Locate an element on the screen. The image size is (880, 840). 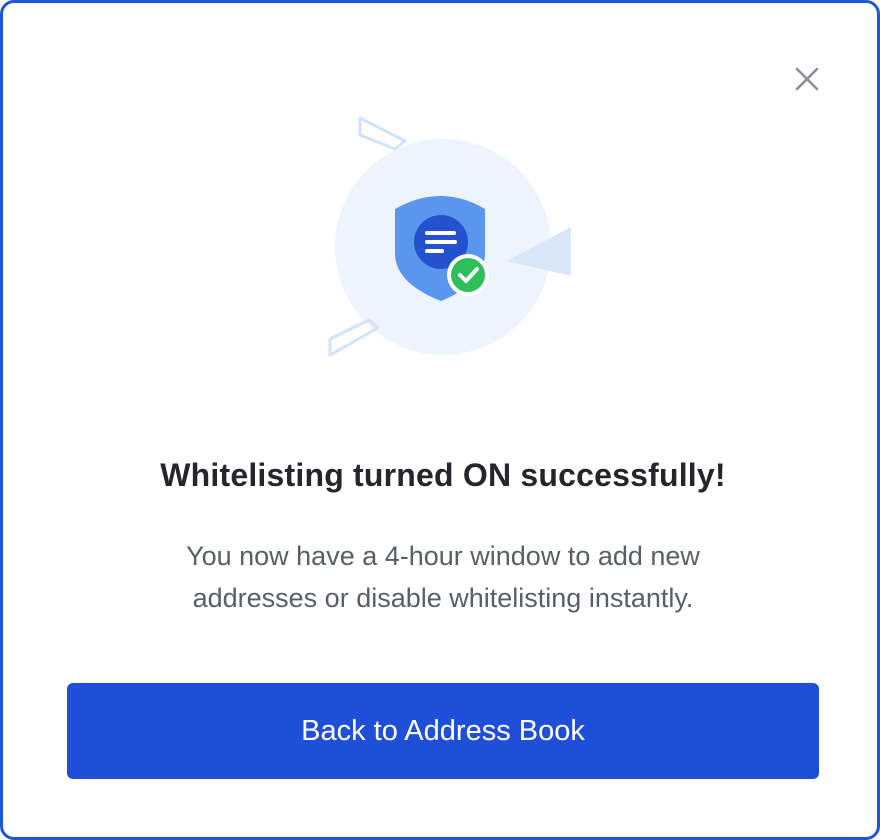
close-icon is located at coordinates (807, 79).